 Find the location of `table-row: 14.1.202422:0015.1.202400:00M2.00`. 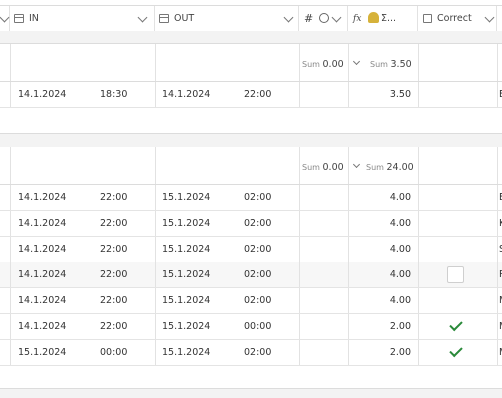

table-row: 14.1.202422:0015.1.202400:00M2.00 is located at coordinates (251, 327).